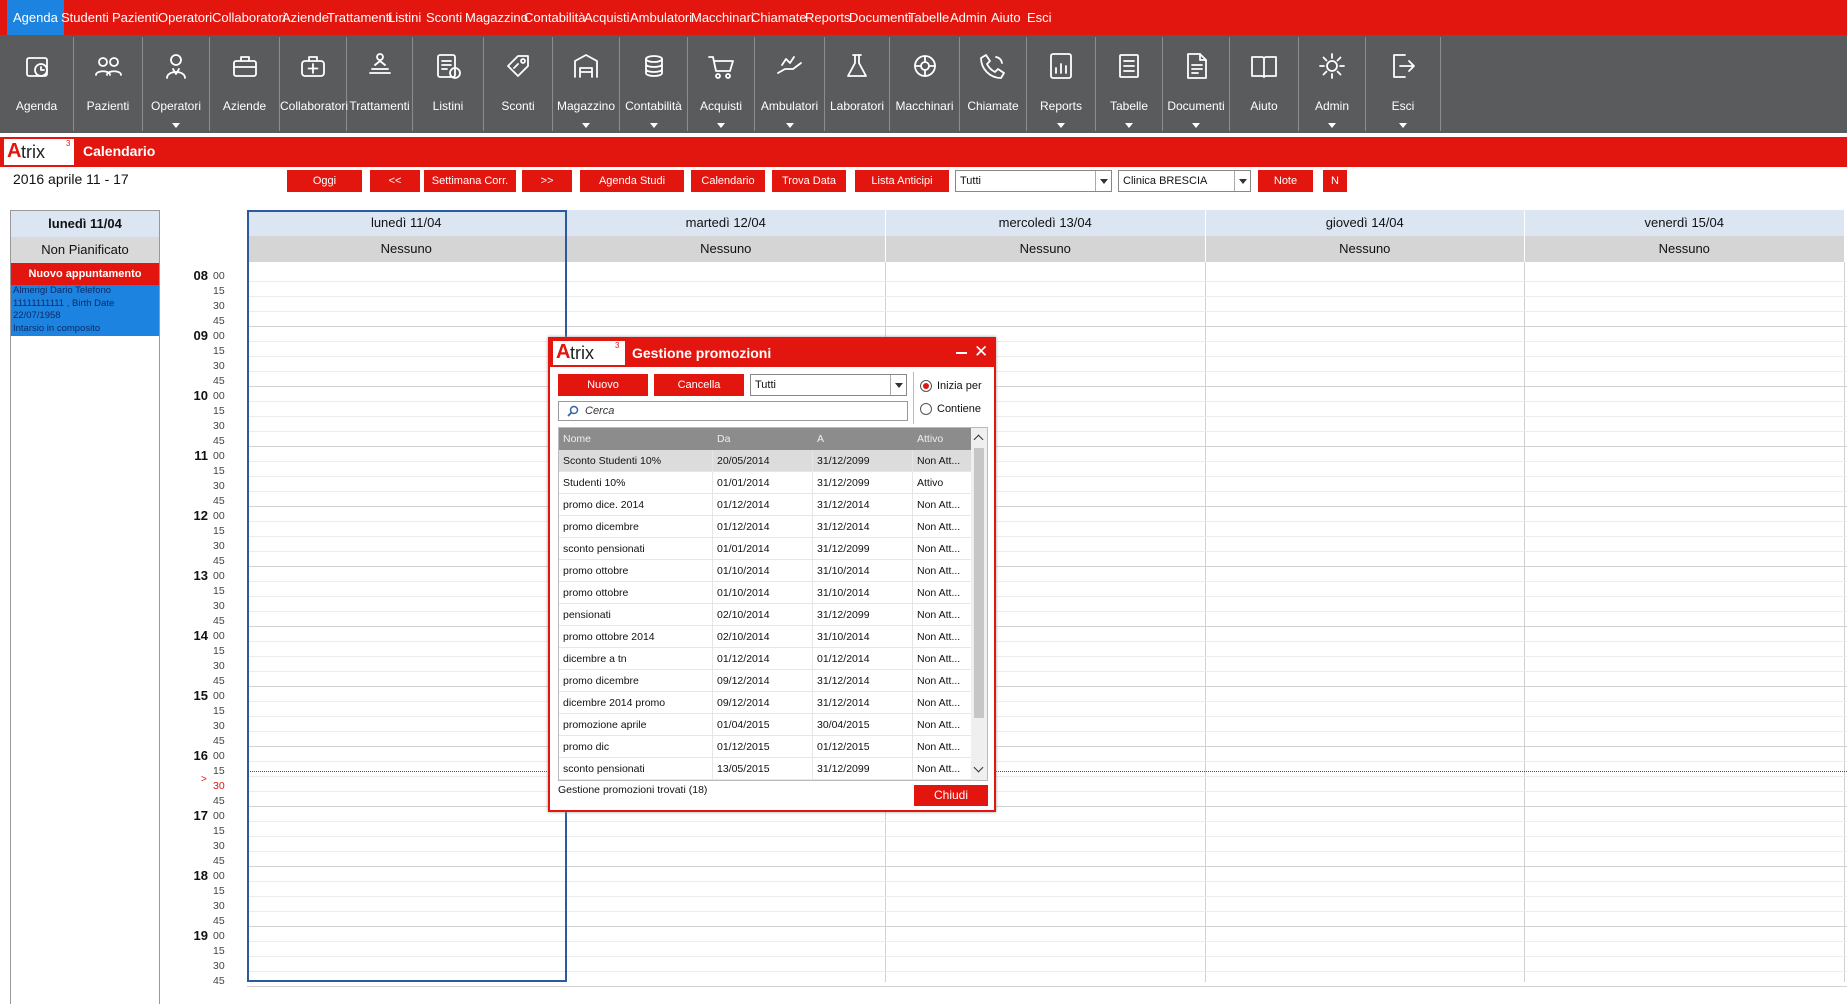 The width and height of the screenshot is (1847, 1004). Describe the element at coordinates (728, 181) in the screenshot. I see `calendario-button: Calendario` at that location.